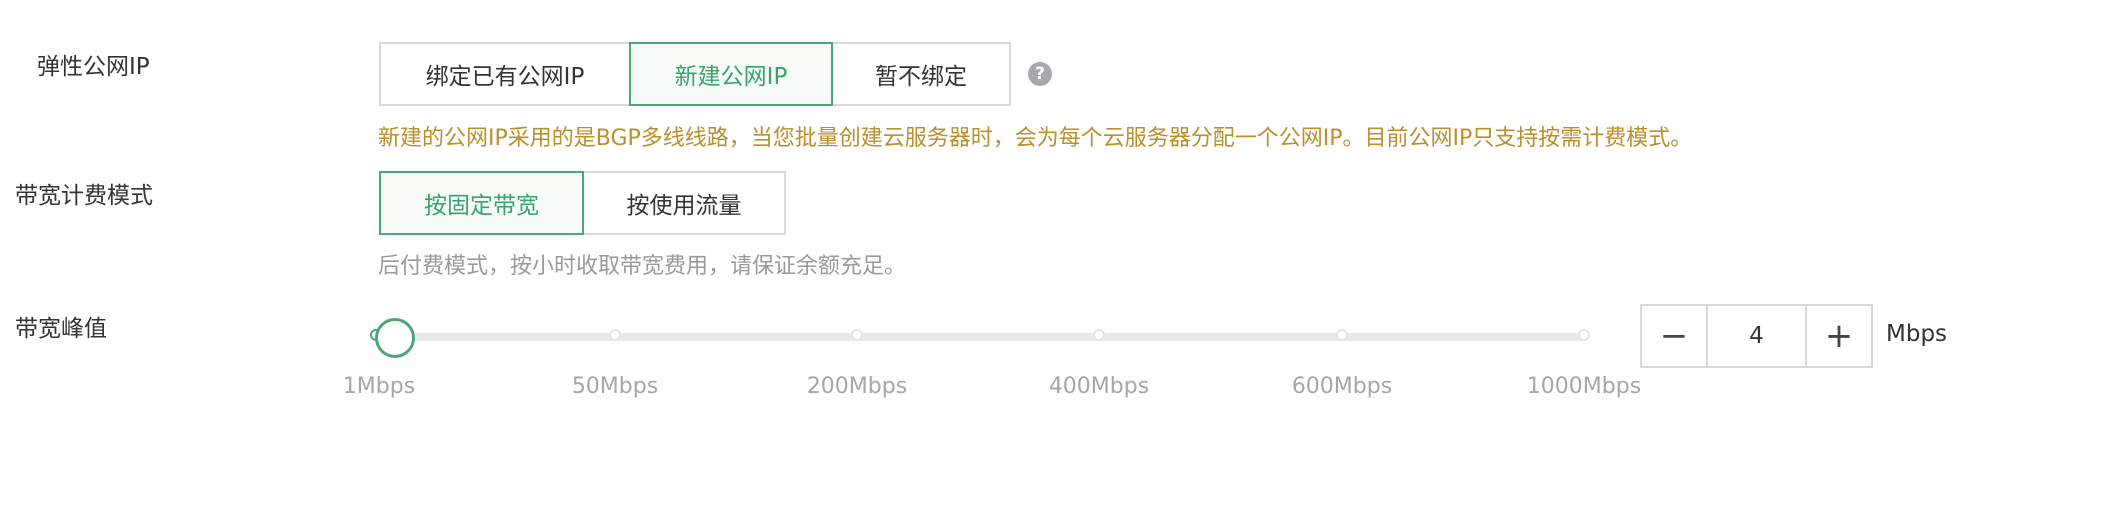 Image resolution: width=2110 pixels, height=508 pixels. Describe the element at coordinates (1584, 335) in the screenshot. I see `slider-tick-1000mbps` at that location.